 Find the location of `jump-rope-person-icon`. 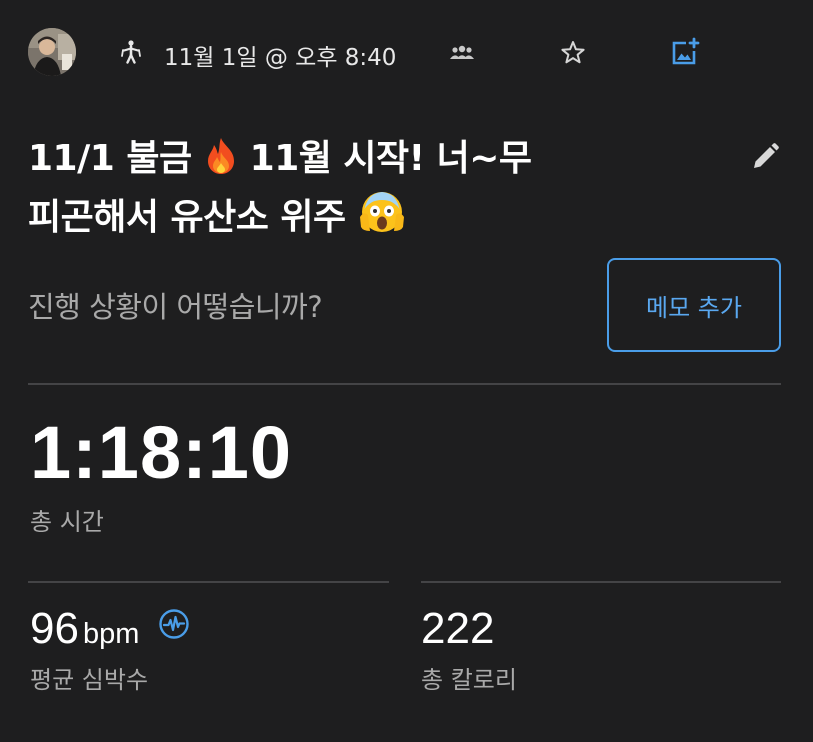

jump-rope-person-icon is located at coordinates (131, 52).